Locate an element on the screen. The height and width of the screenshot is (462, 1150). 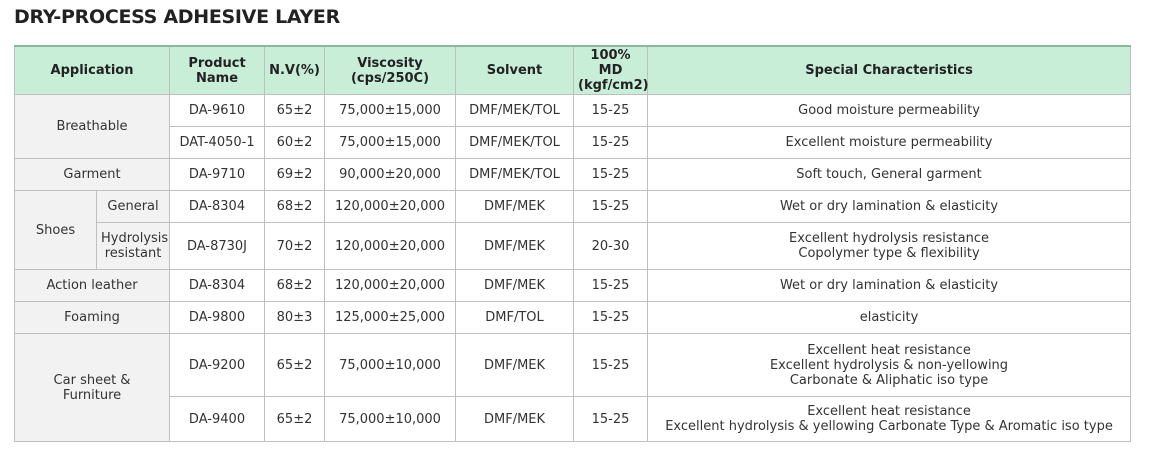
solvent-cell: DMF/TOL is located at coordinates (515, 317).